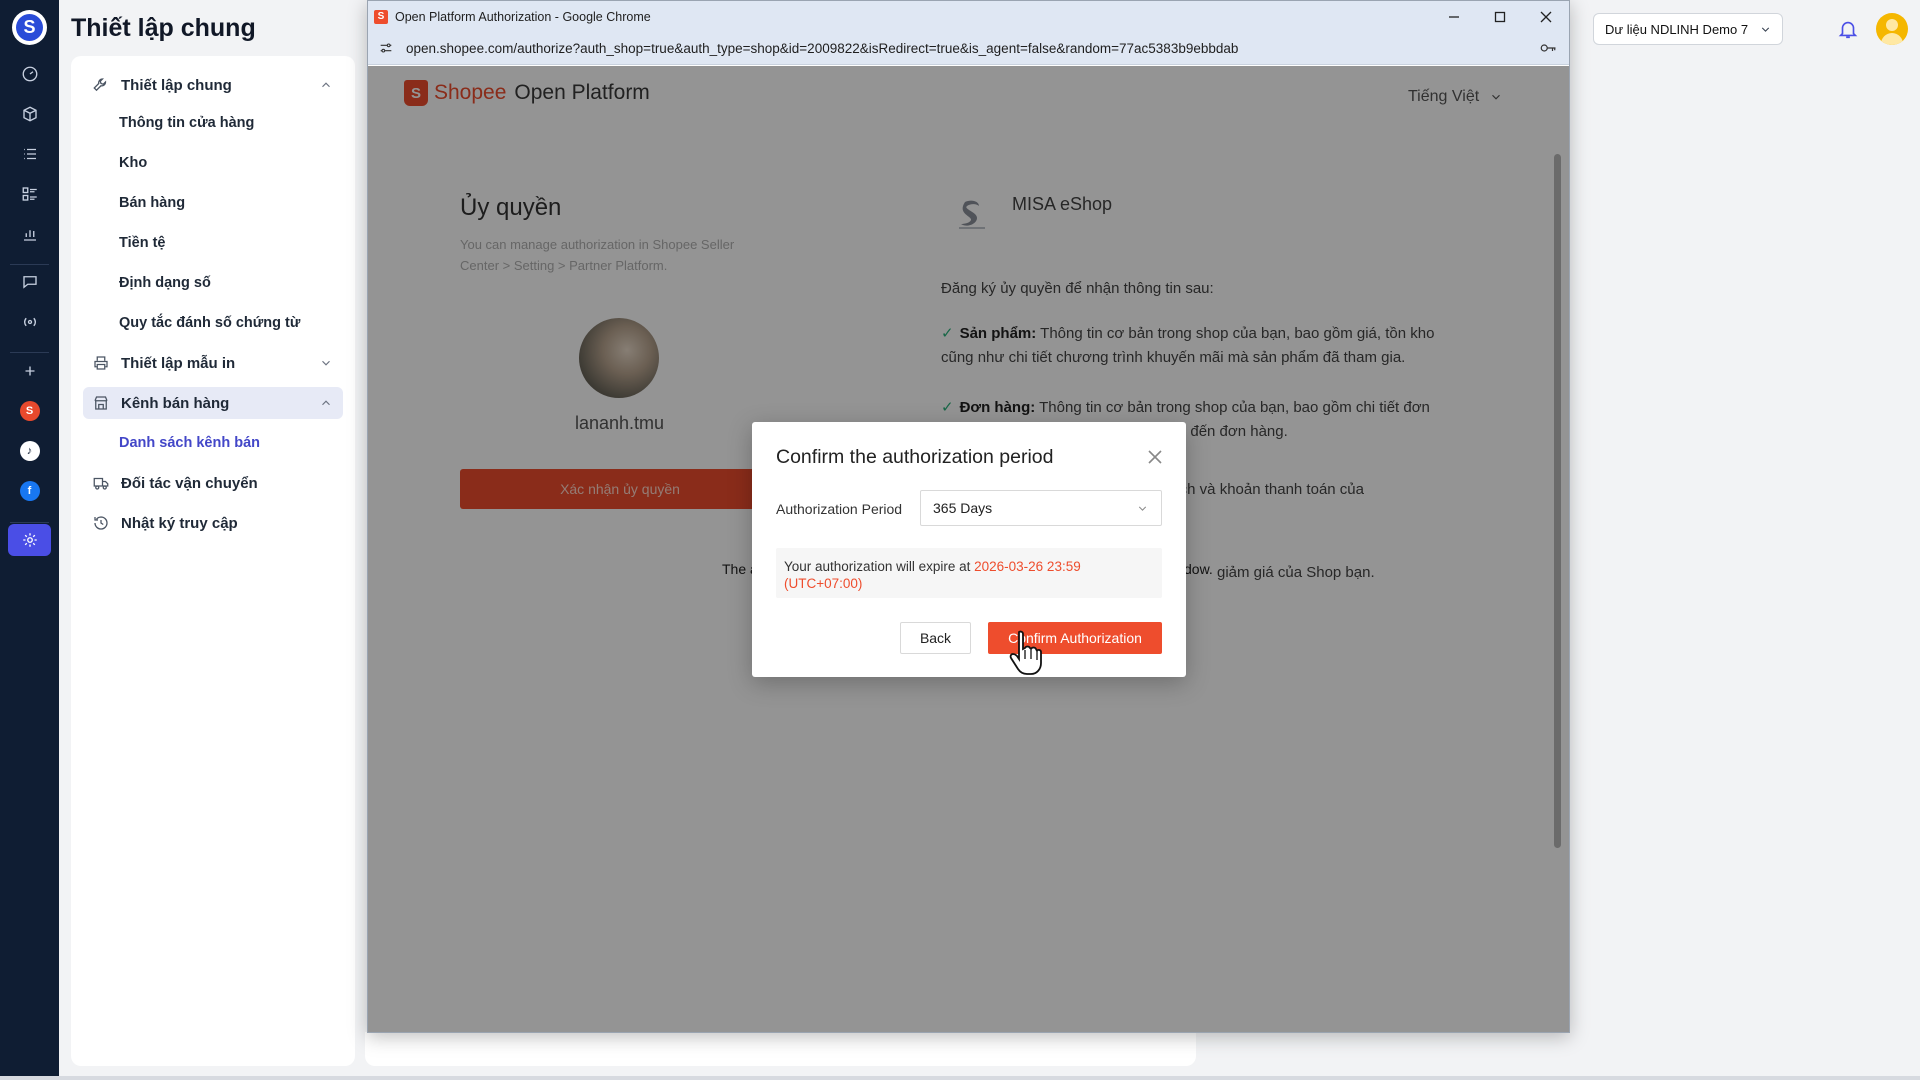  I want to click on rail-broadcast, so click(29, 322).